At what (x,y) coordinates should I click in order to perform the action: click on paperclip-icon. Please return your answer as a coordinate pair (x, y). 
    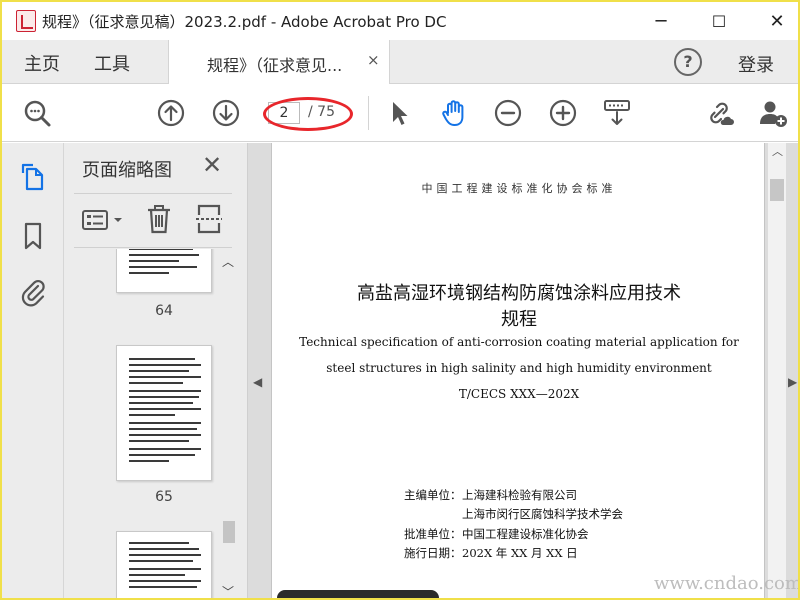
    Looking at the image, I should click on (33, 292).